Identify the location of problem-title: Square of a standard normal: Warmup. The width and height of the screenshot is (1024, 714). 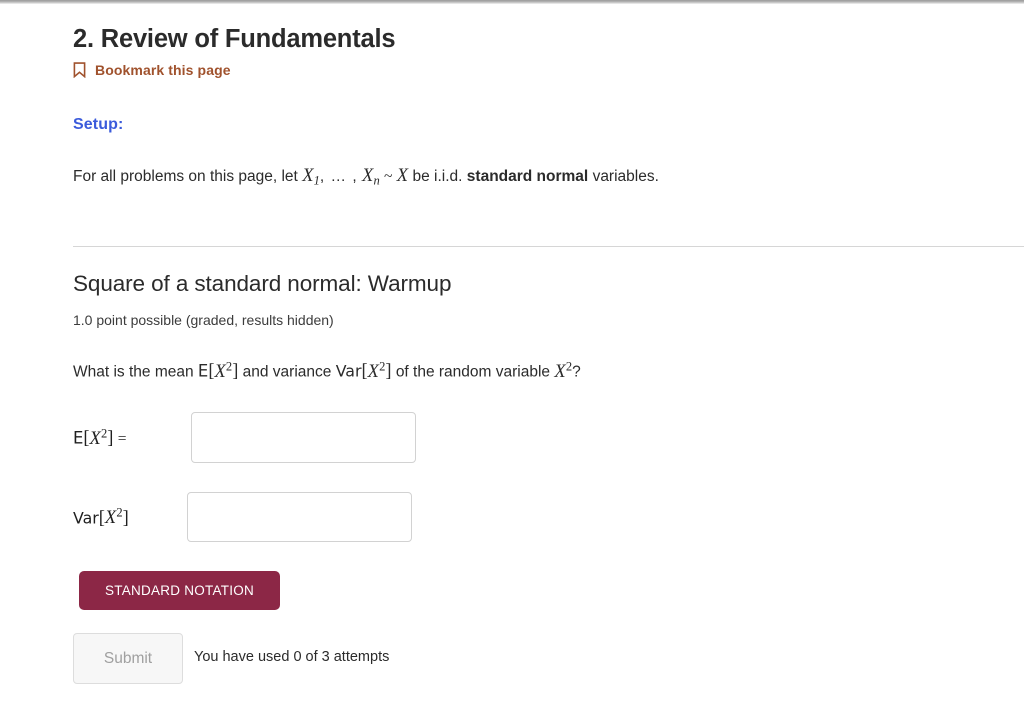
(262, 283).